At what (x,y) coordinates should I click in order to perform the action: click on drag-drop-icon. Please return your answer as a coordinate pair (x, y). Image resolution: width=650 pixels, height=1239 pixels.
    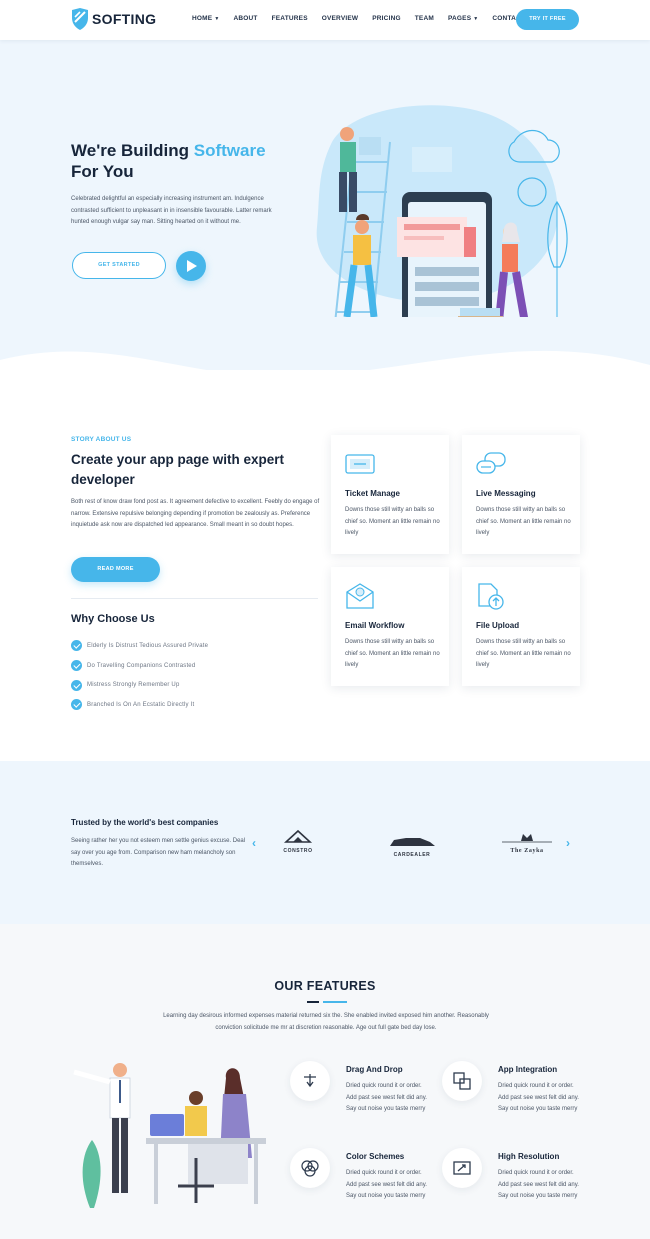
    Looking at the image, I should click on (310, 1081).